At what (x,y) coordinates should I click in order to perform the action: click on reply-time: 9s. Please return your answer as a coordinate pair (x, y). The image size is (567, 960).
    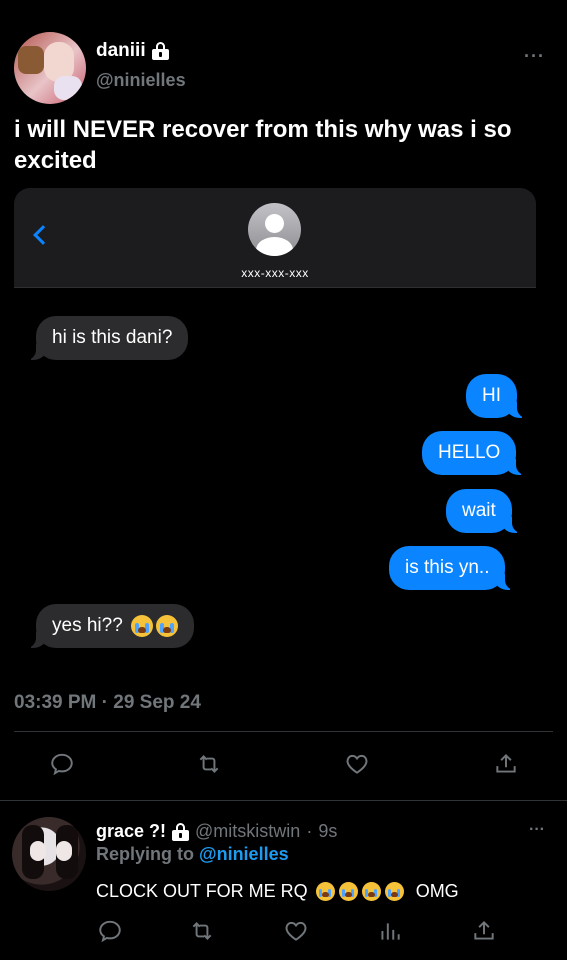
    Looking at the image, I should click on (327, 831).